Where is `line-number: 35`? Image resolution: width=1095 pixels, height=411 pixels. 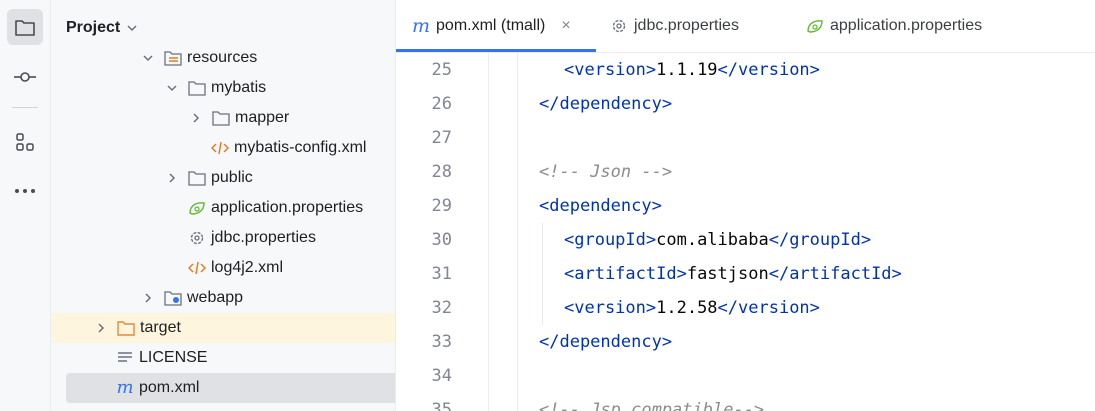
line-number: 35 is located at coordinates (441, 405).